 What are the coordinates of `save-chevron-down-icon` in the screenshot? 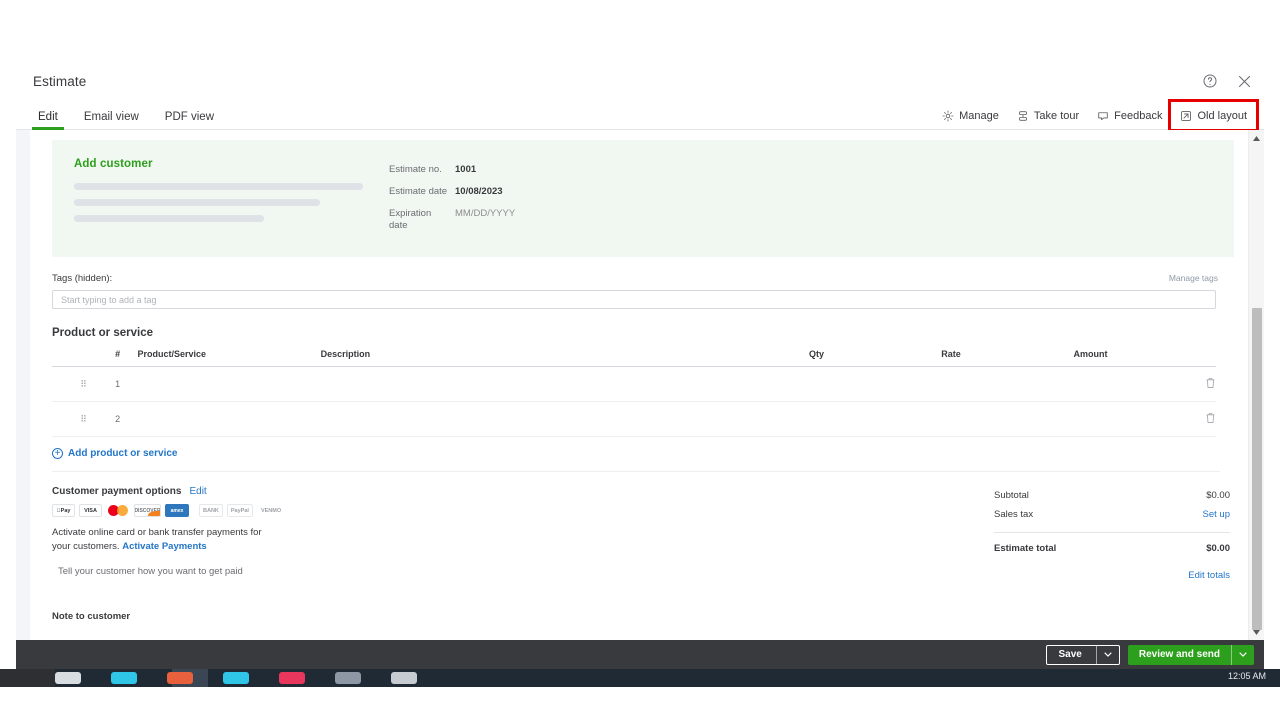 It's located at (1107, 654).